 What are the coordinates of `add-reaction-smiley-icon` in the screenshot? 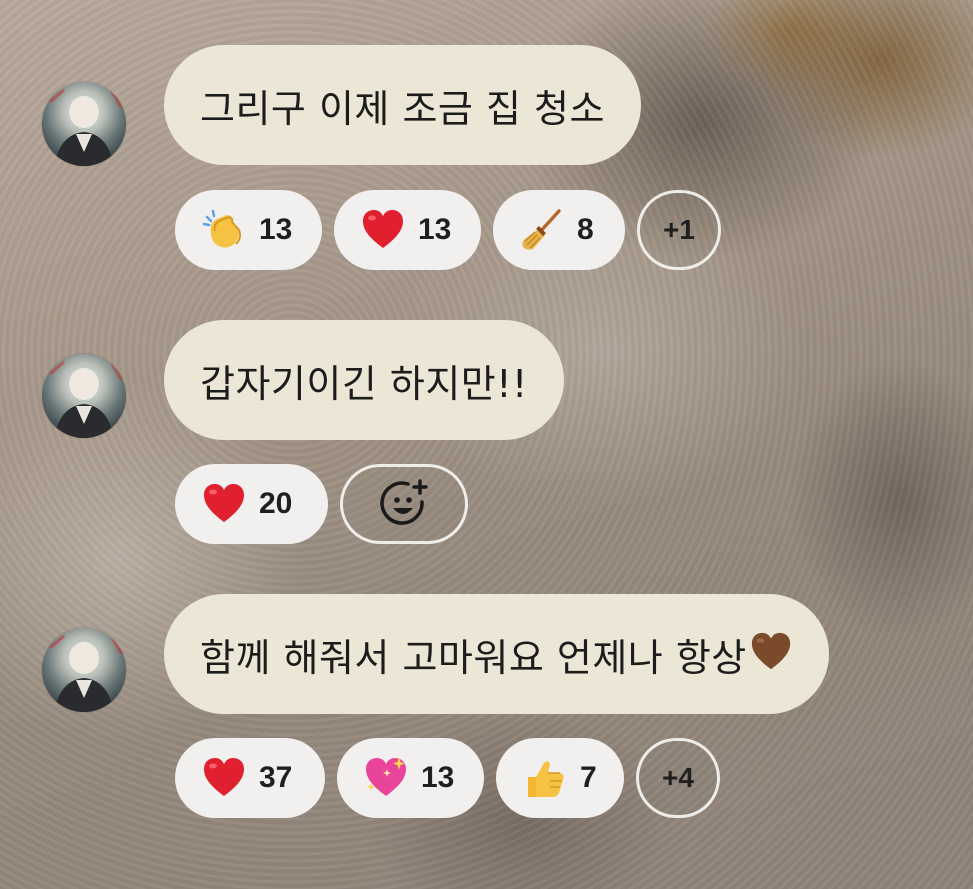 It's located at (404, 502).